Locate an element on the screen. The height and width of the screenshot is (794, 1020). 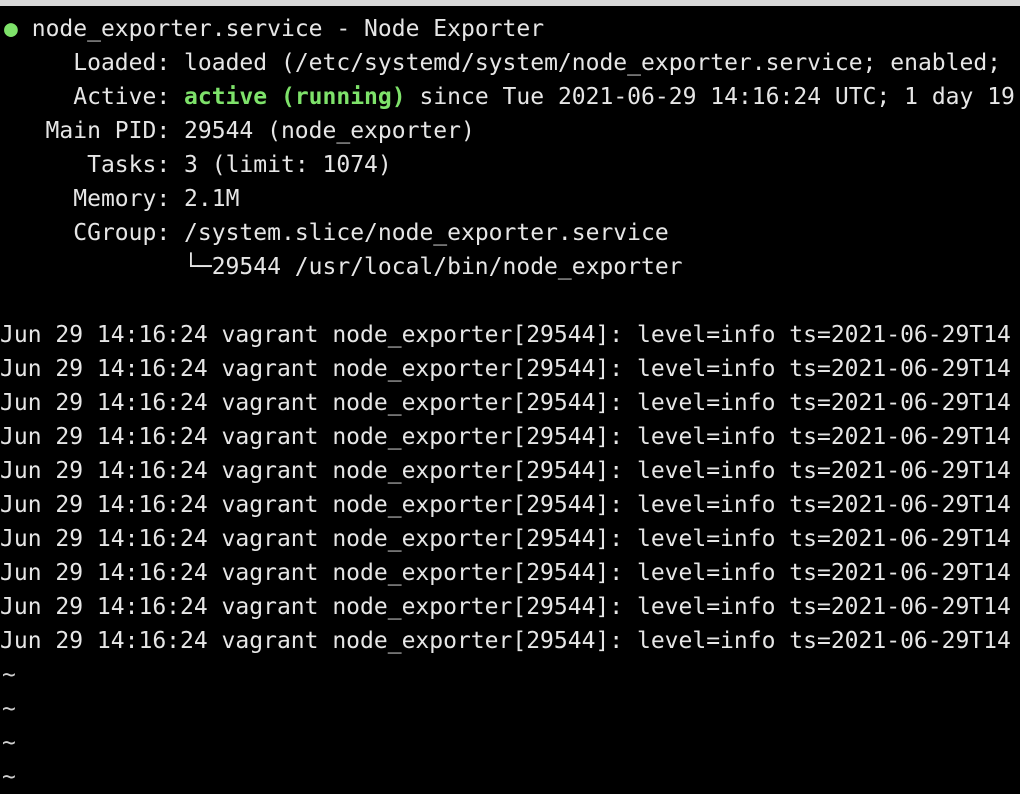
main-pid-label: Main PID: is located at coordinates (108, 131).